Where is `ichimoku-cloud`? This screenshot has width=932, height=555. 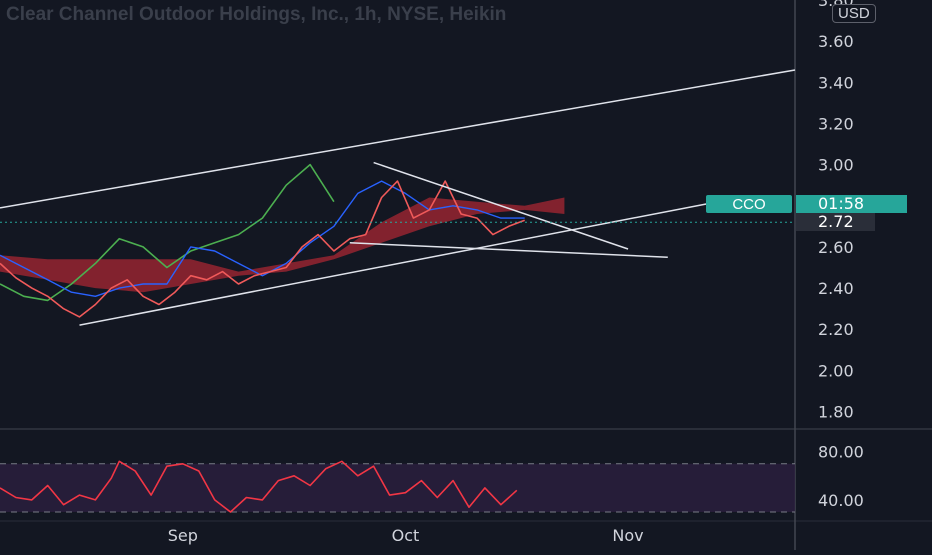 ichimoku-cloud is located at coordinates (282, 245).